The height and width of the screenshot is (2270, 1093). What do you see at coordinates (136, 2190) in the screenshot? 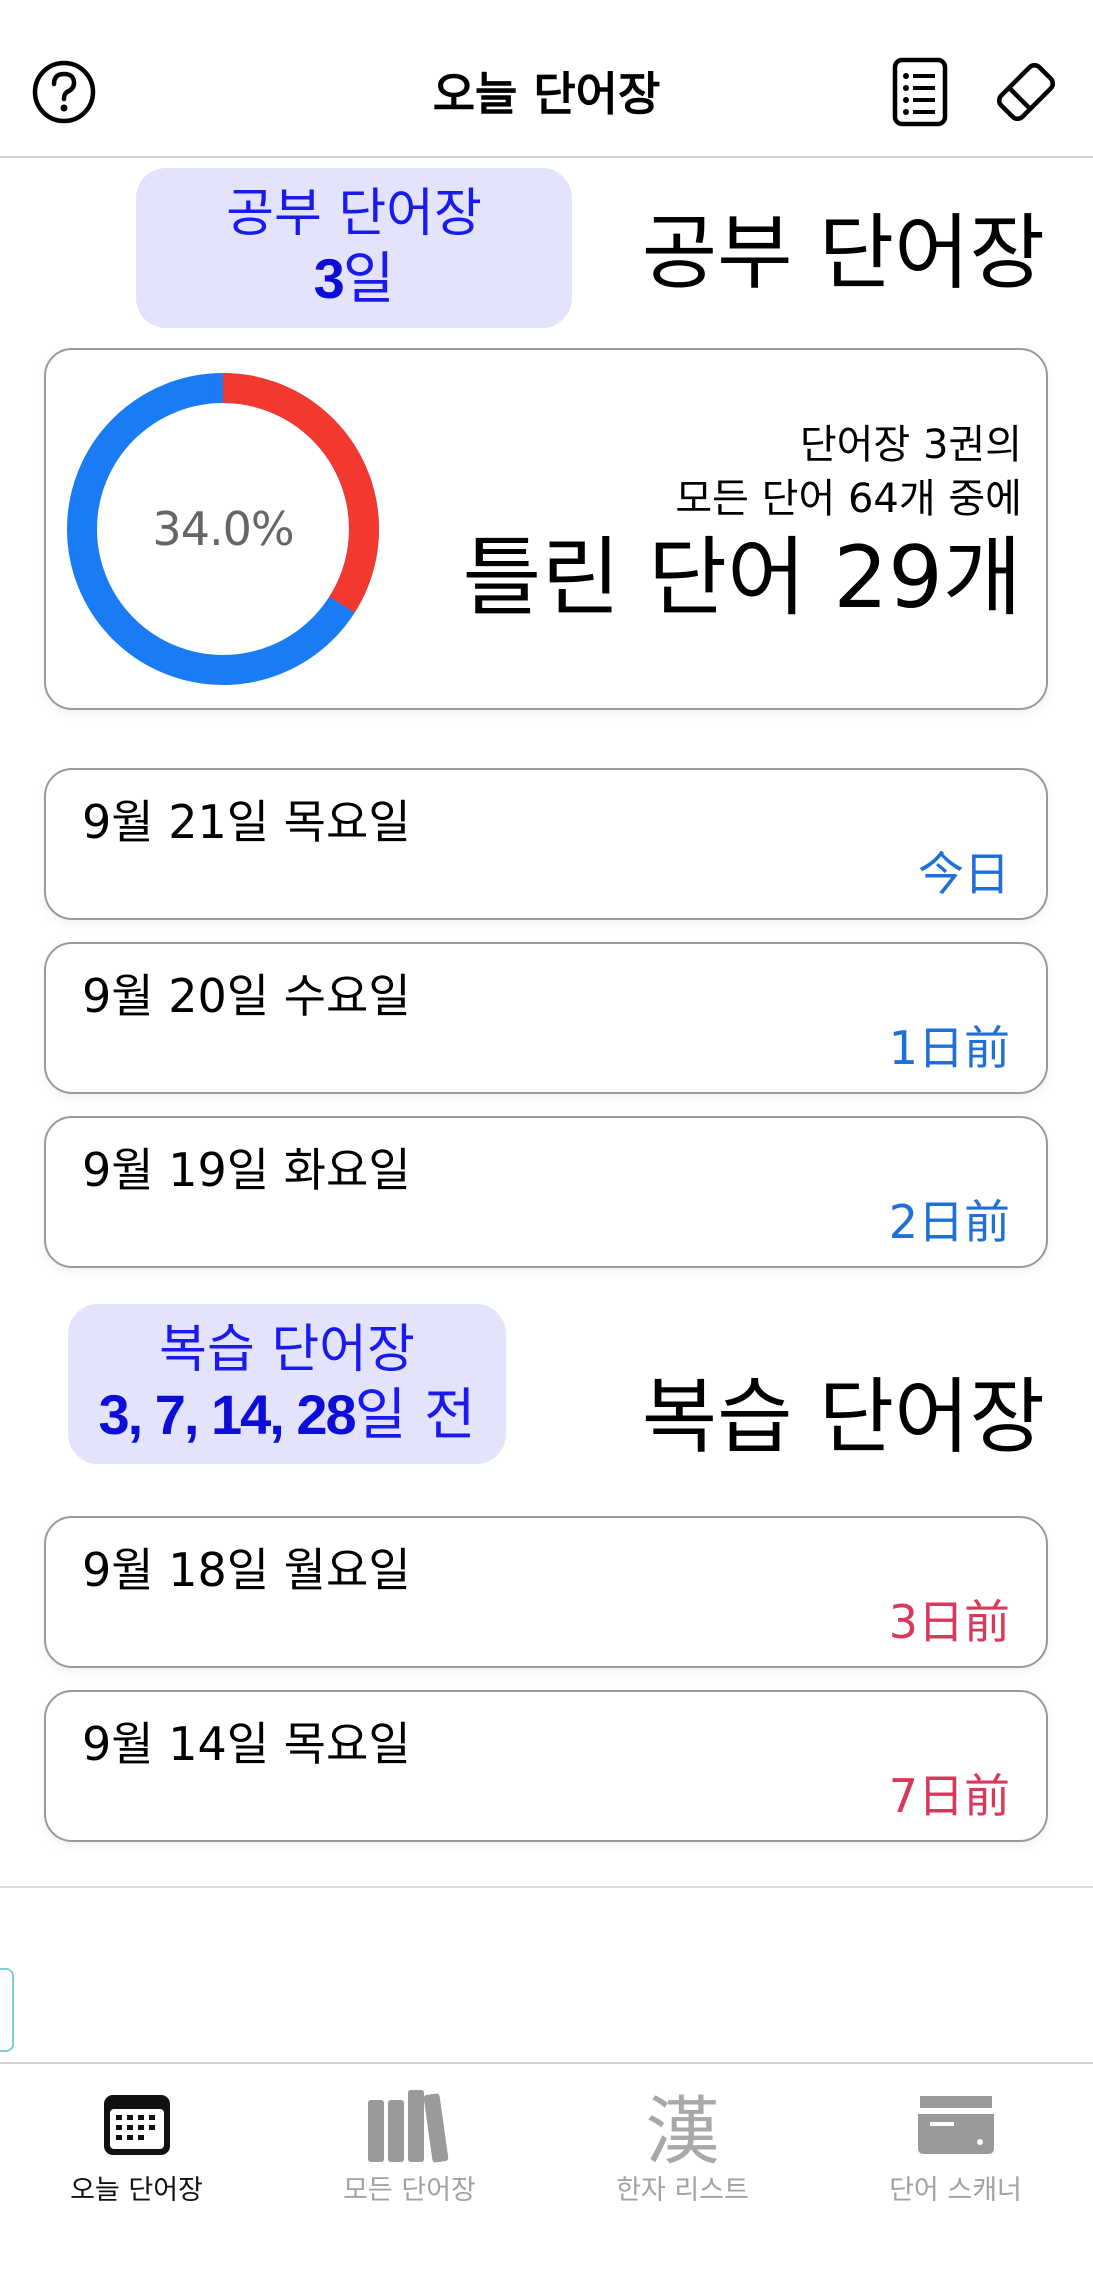
I see `tab-label: 오늘 단어장` at bounding box center [136, 2190].